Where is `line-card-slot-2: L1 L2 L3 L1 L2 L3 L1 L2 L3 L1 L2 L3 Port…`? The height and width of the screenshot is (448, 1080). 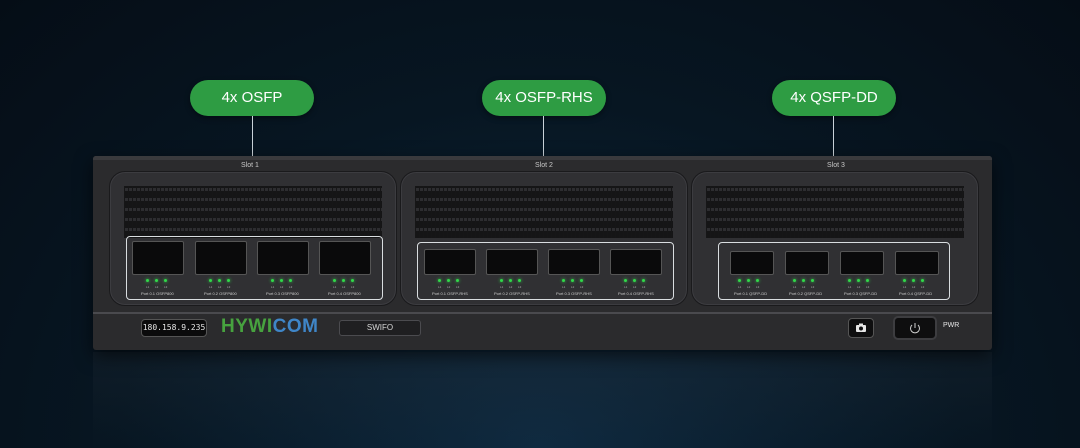
line-card-slot-2: L1 L2 L3 L1 L2 L3 L1 L2 L3 L1 L2 L3 Port… is located at coordinates (544, 238).